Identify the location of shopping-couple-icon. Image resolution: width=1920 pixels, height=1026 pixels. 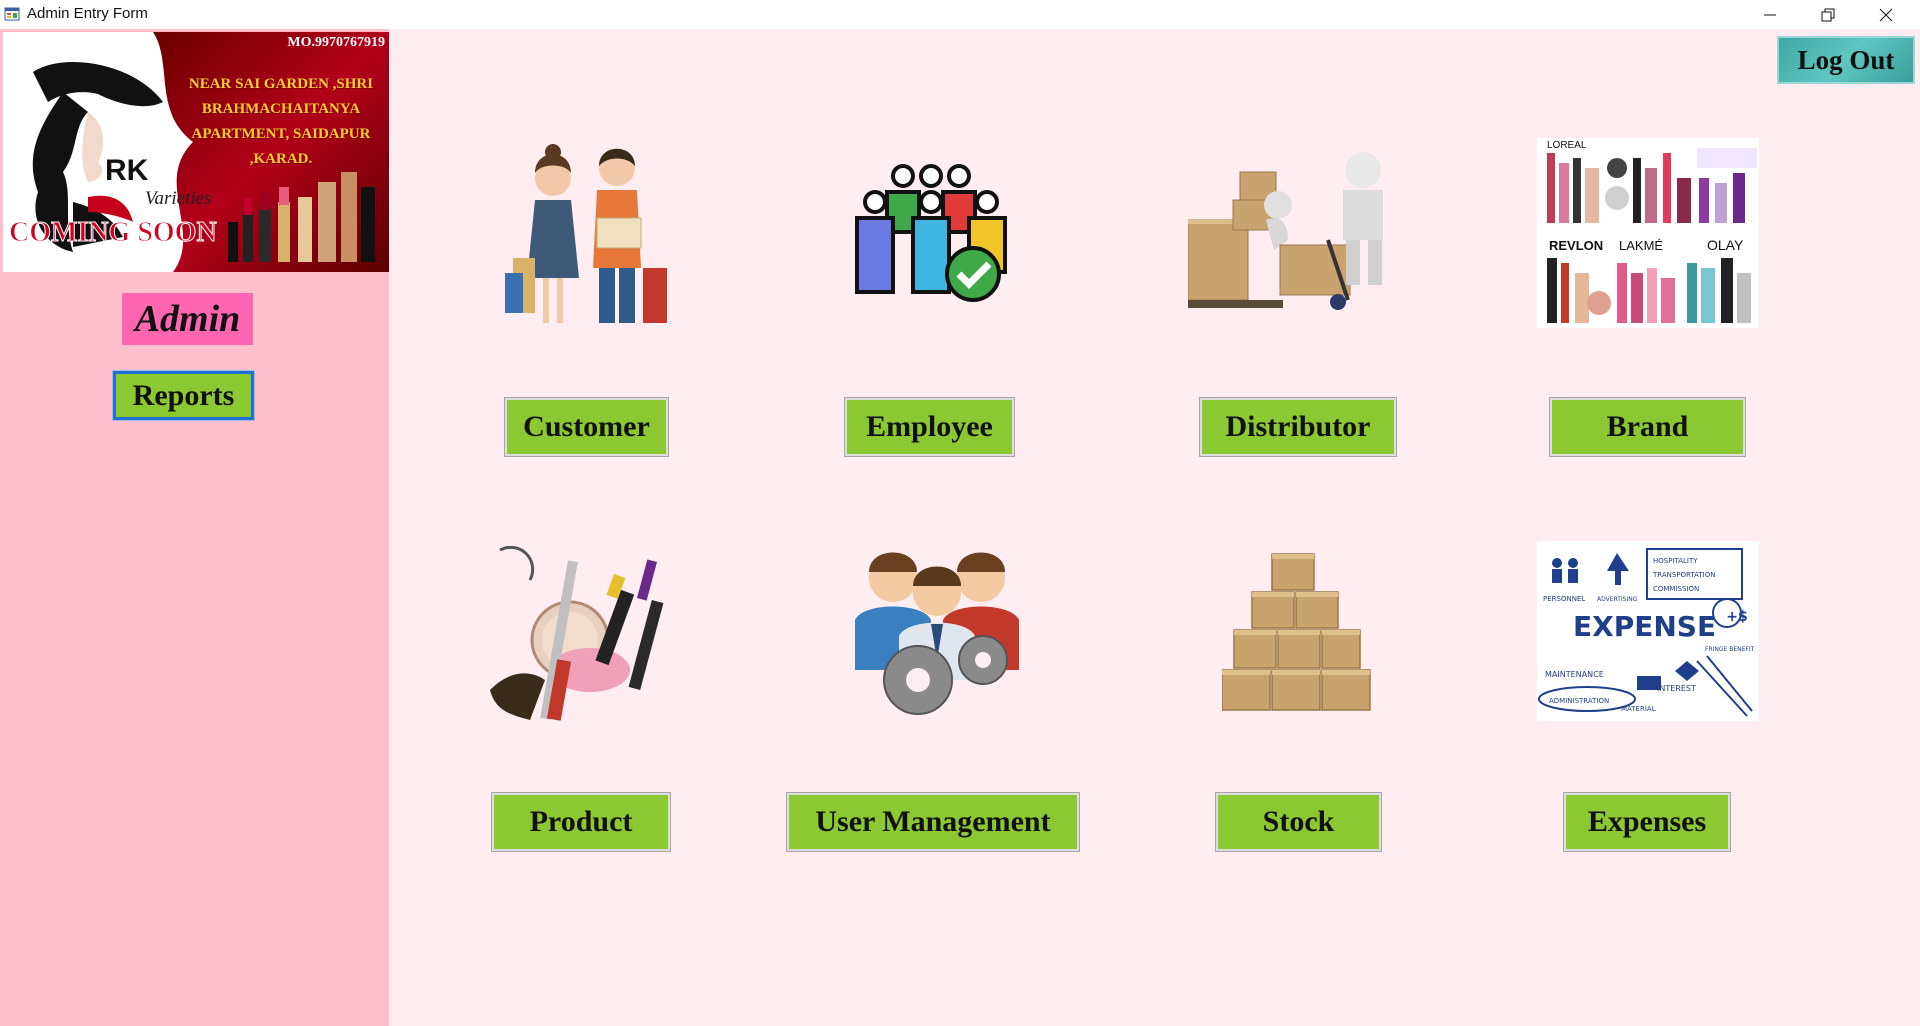
(586, 234).